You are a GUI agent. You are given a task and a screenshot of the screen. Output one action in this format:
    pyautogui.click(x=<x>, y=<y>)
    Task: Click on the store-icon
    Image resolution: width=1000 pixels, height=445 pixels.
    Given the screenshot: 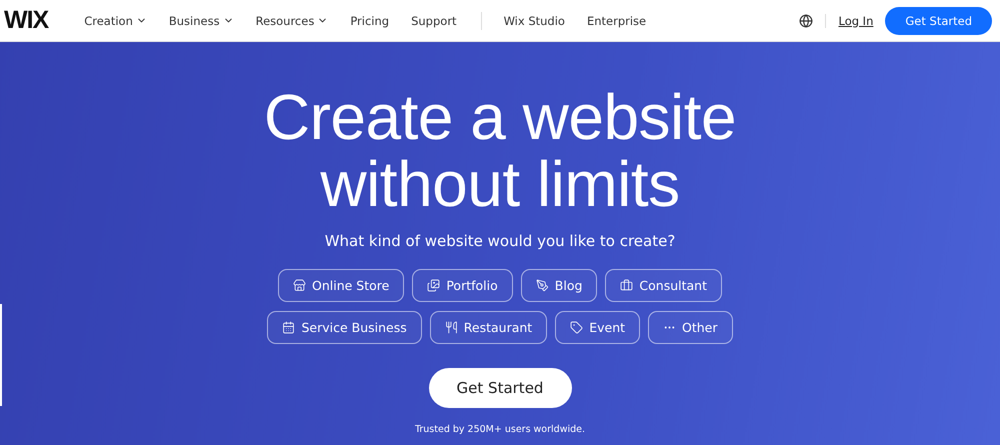 What is the action you would take?
    pyautogui.click(x=299, y=285)
    